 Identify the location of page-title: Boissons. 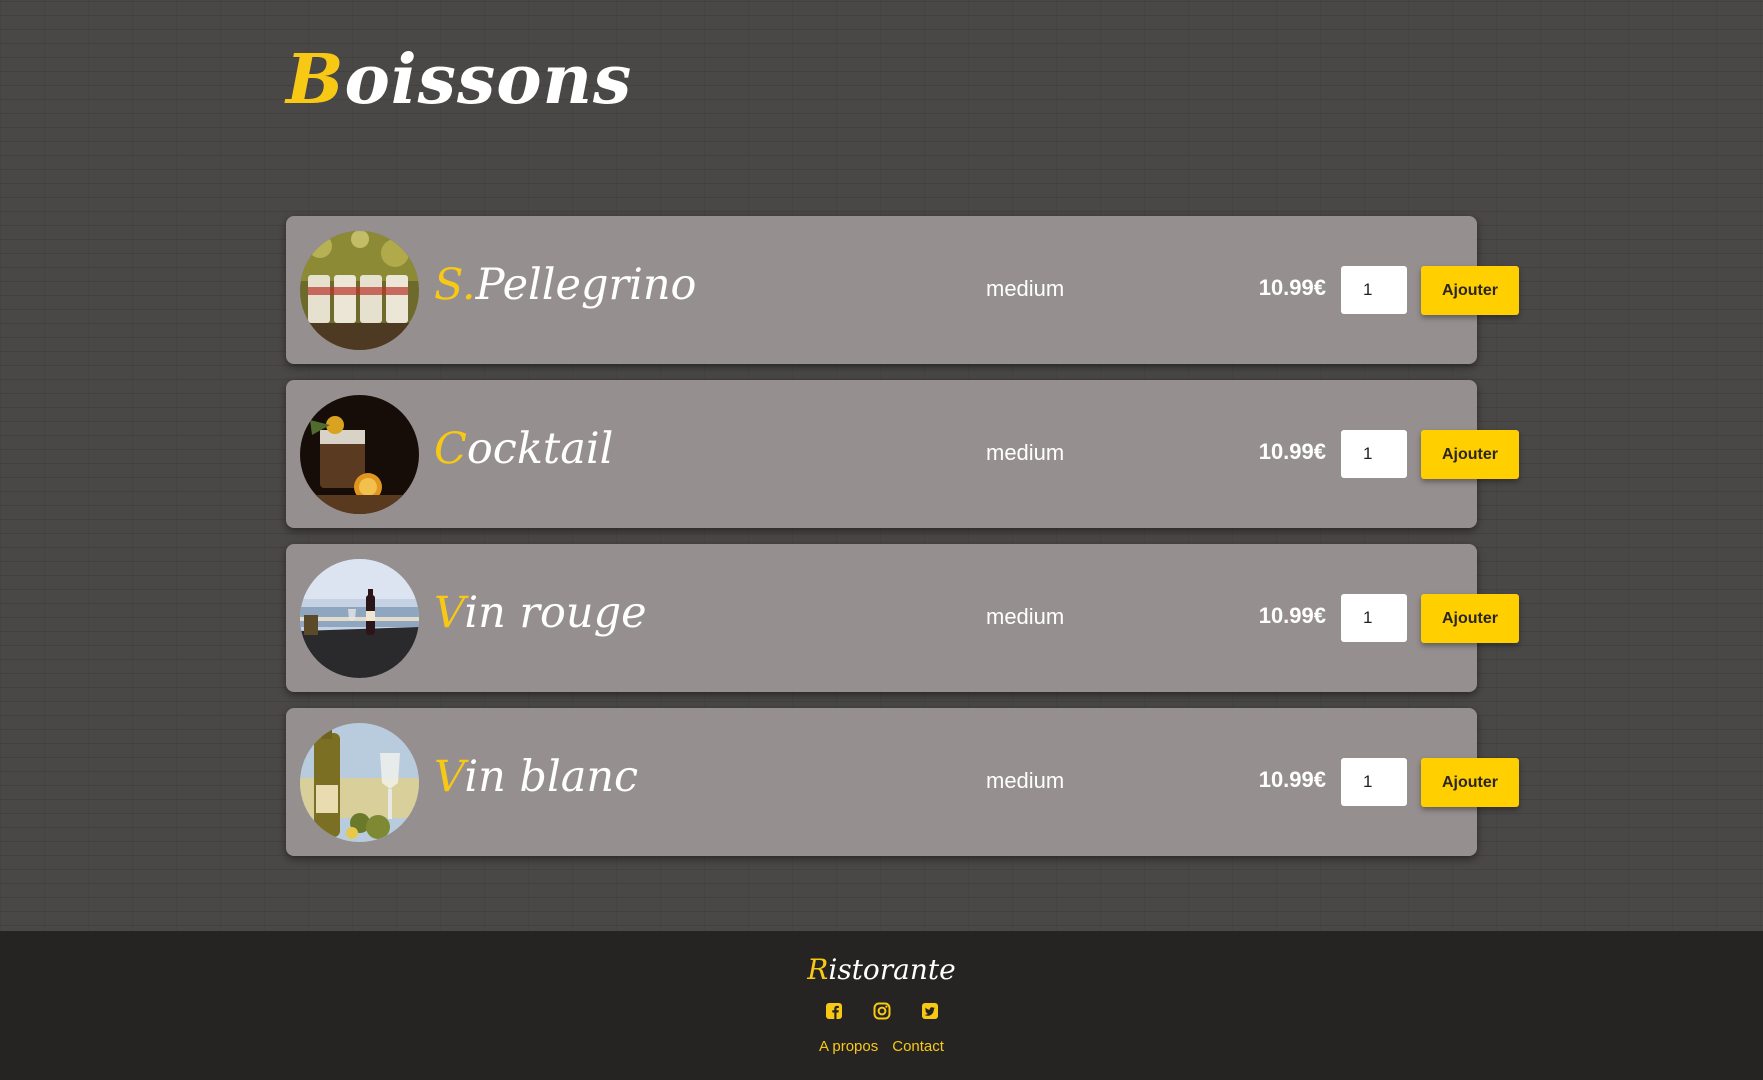
(459, 80).